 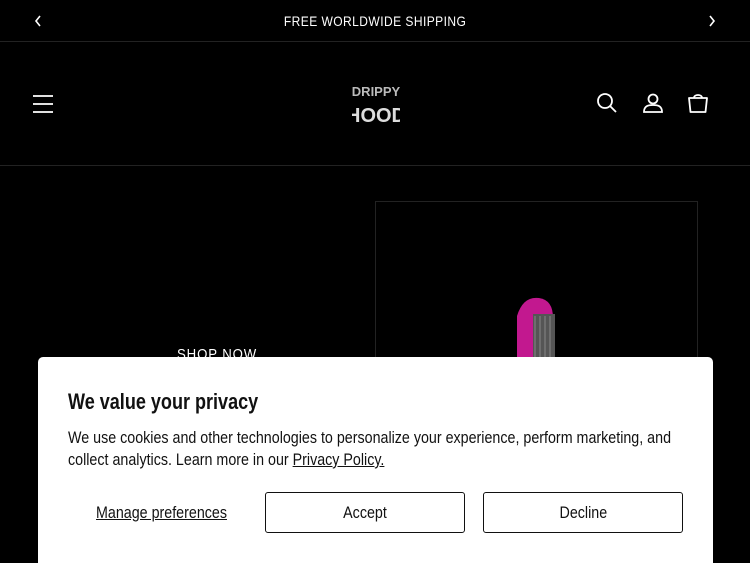 I want to click on drippy-hood-logo: DRIPPY HOOD, so click(x=376, y=105).